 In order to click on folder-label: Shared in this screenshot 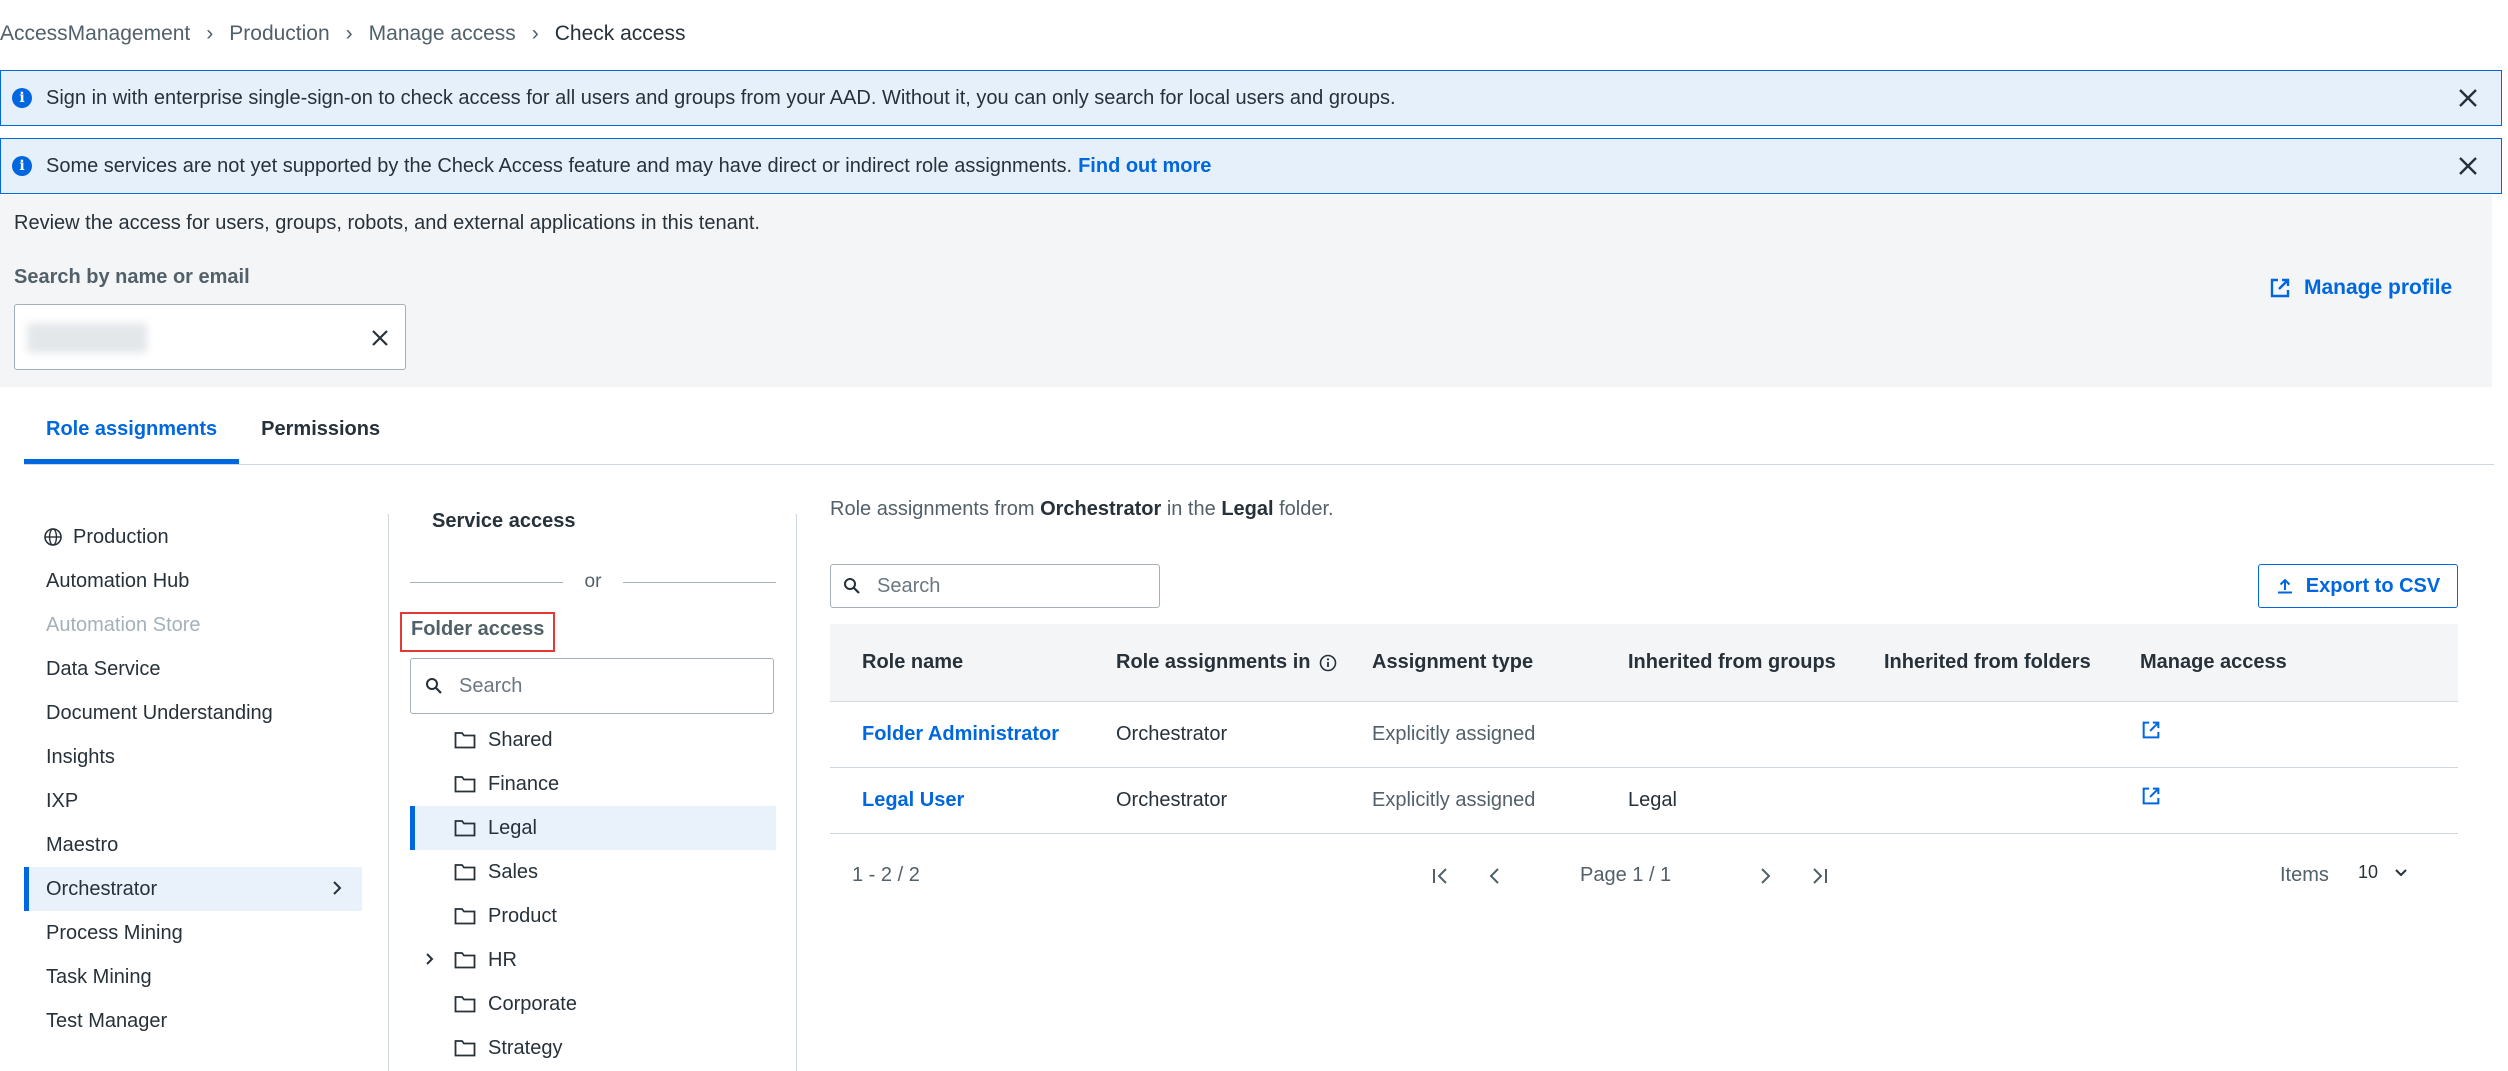, I will do `click(520, 739)`.